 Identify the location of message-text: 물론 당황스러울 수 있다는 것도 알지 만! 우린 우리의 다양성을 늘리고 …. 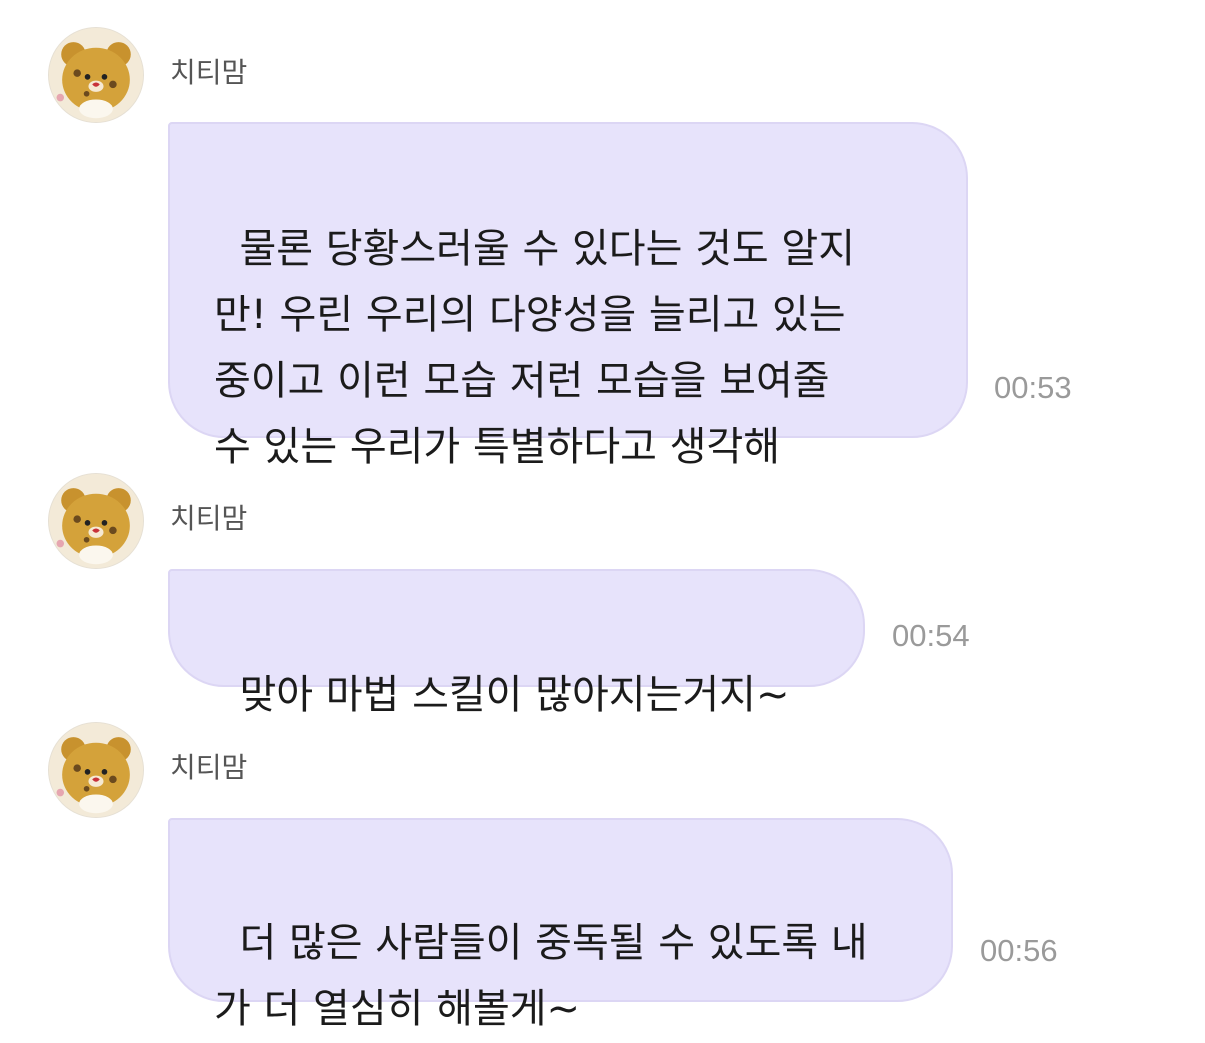
(535, 348).